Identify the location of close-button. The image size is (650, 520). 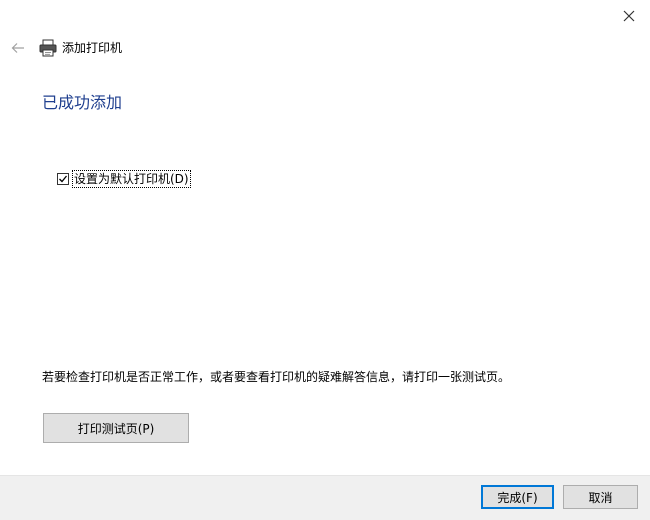
(629, 16).